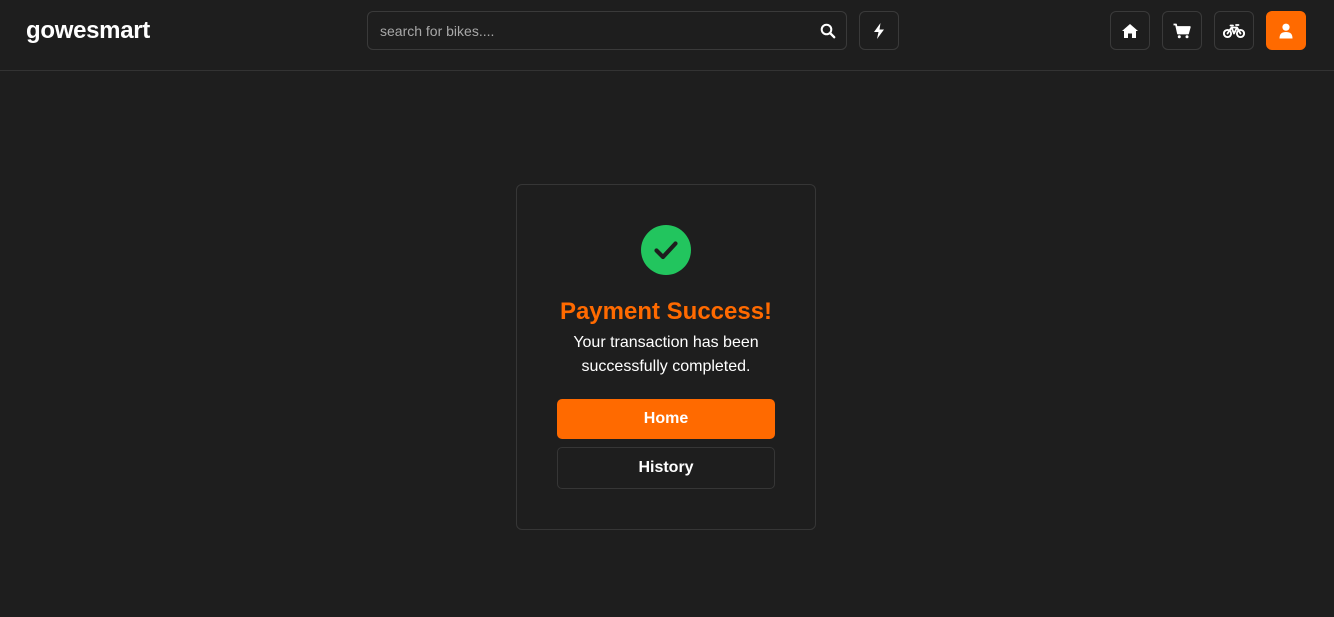 Image resolution: width=1334 pixels, height=617 pixels. I want to click on bicycle-icon, so click(1234, 31).